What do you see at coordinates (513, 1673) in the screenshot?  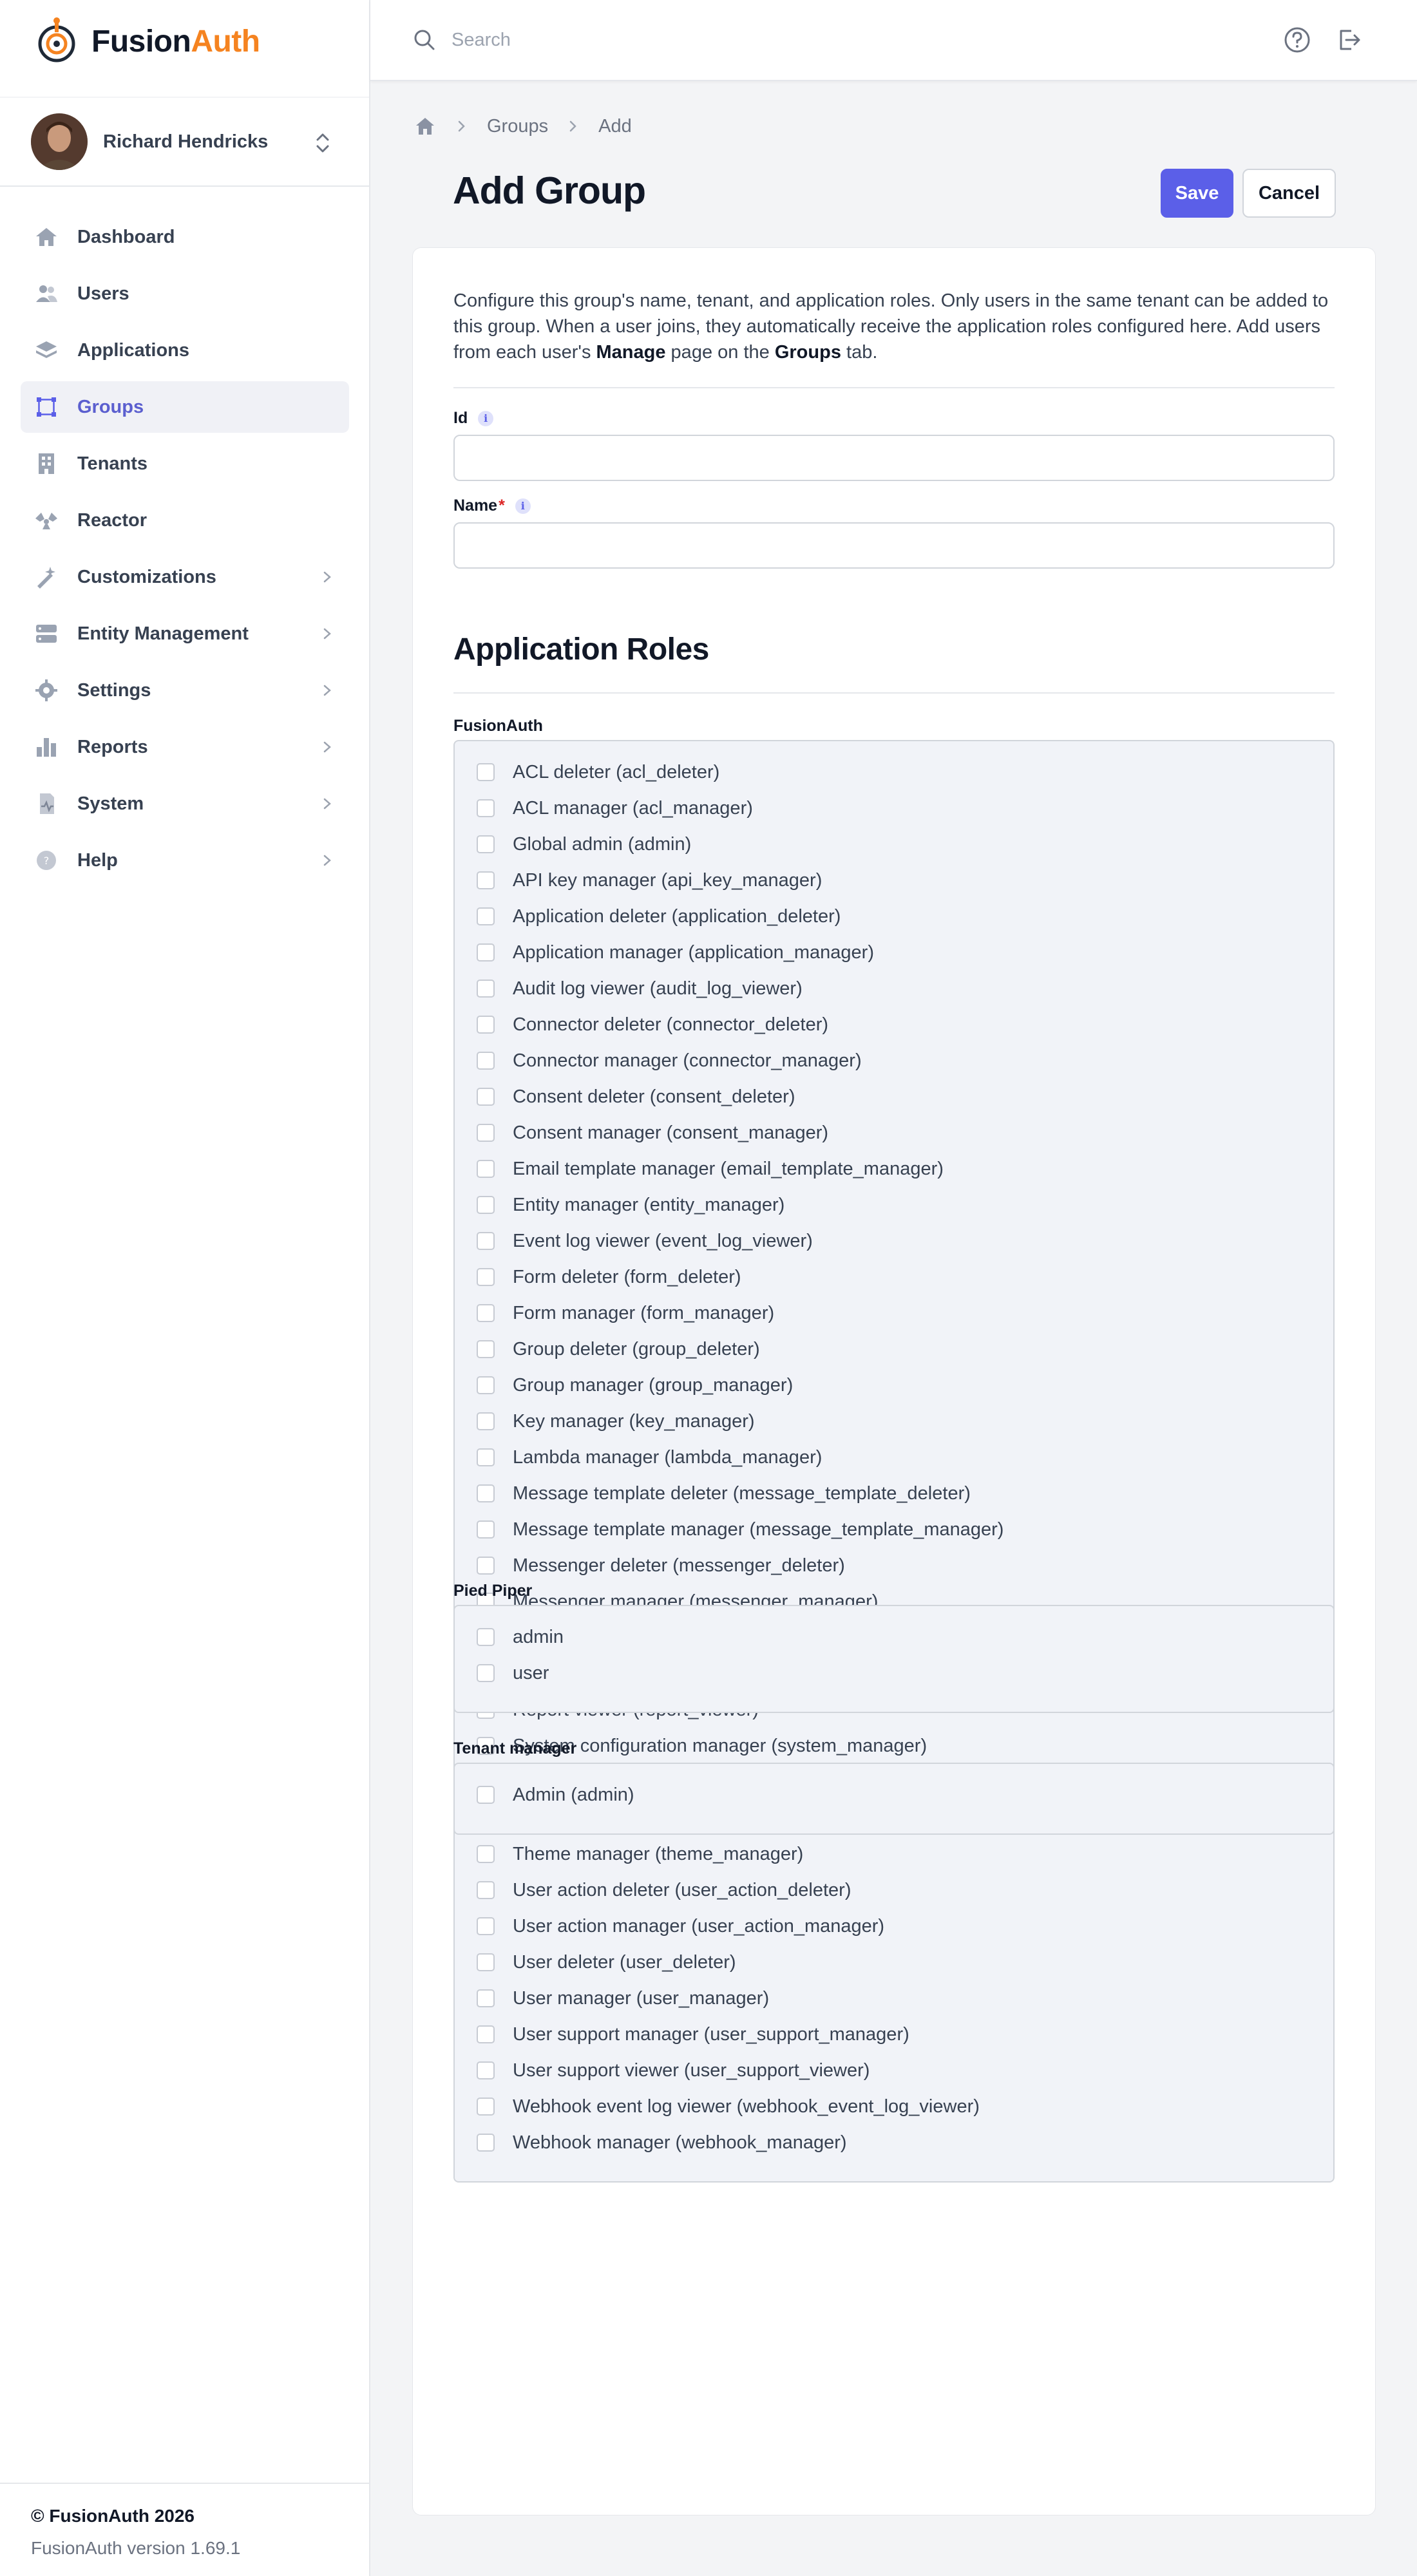 I see `role-option: user` at bounding box center [513, 1673].